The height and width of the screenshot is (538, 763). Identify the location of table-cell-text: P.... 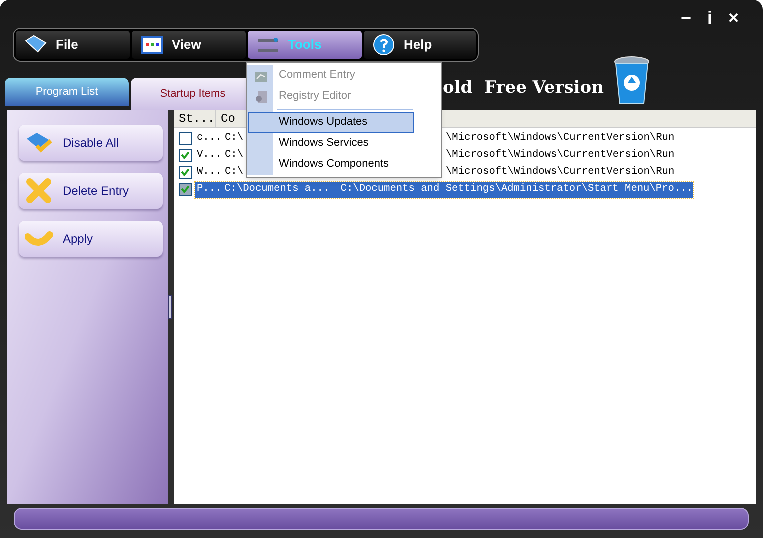
(209, 189).